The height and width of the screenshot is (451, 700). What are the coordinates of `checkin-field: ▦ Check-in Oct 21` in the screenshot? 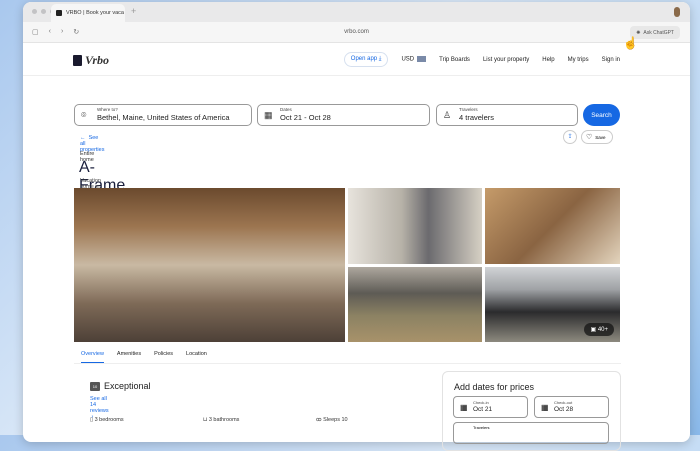 It's located at (490, 407).